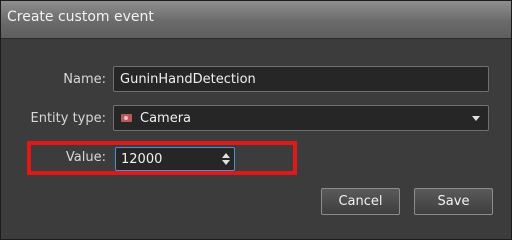 Image resolution: width=525 pixels, height=240 pixels. I want to click on camera-icon, so click(126, 118).